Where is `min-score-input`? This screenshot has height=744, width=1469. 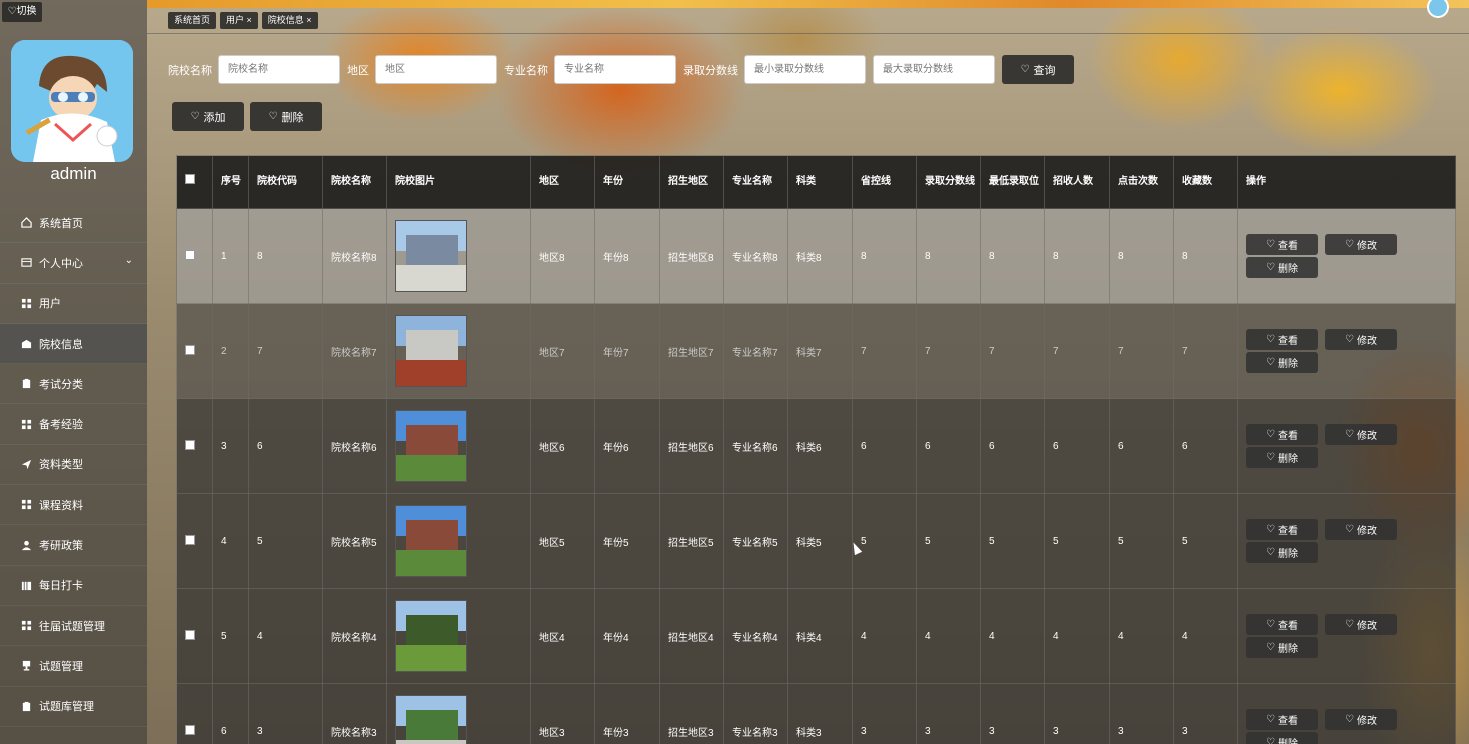
min-score-input is located at coordinates (805, 69).